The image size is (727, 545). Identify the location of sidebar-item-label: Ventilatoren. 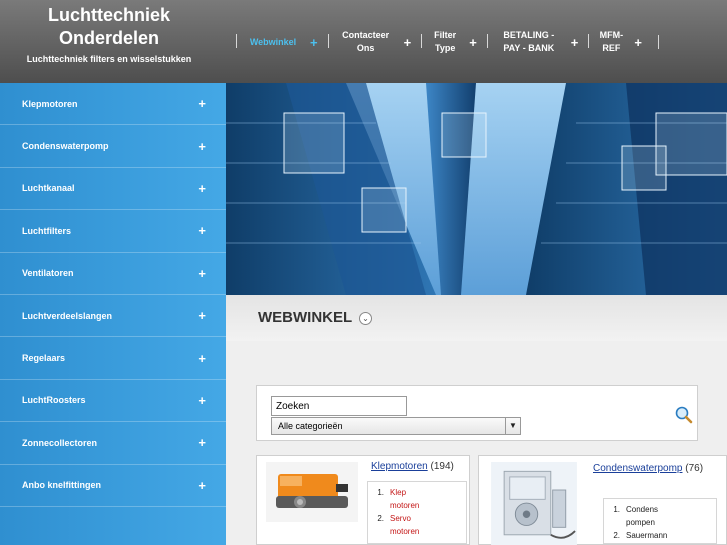
(48, 273).